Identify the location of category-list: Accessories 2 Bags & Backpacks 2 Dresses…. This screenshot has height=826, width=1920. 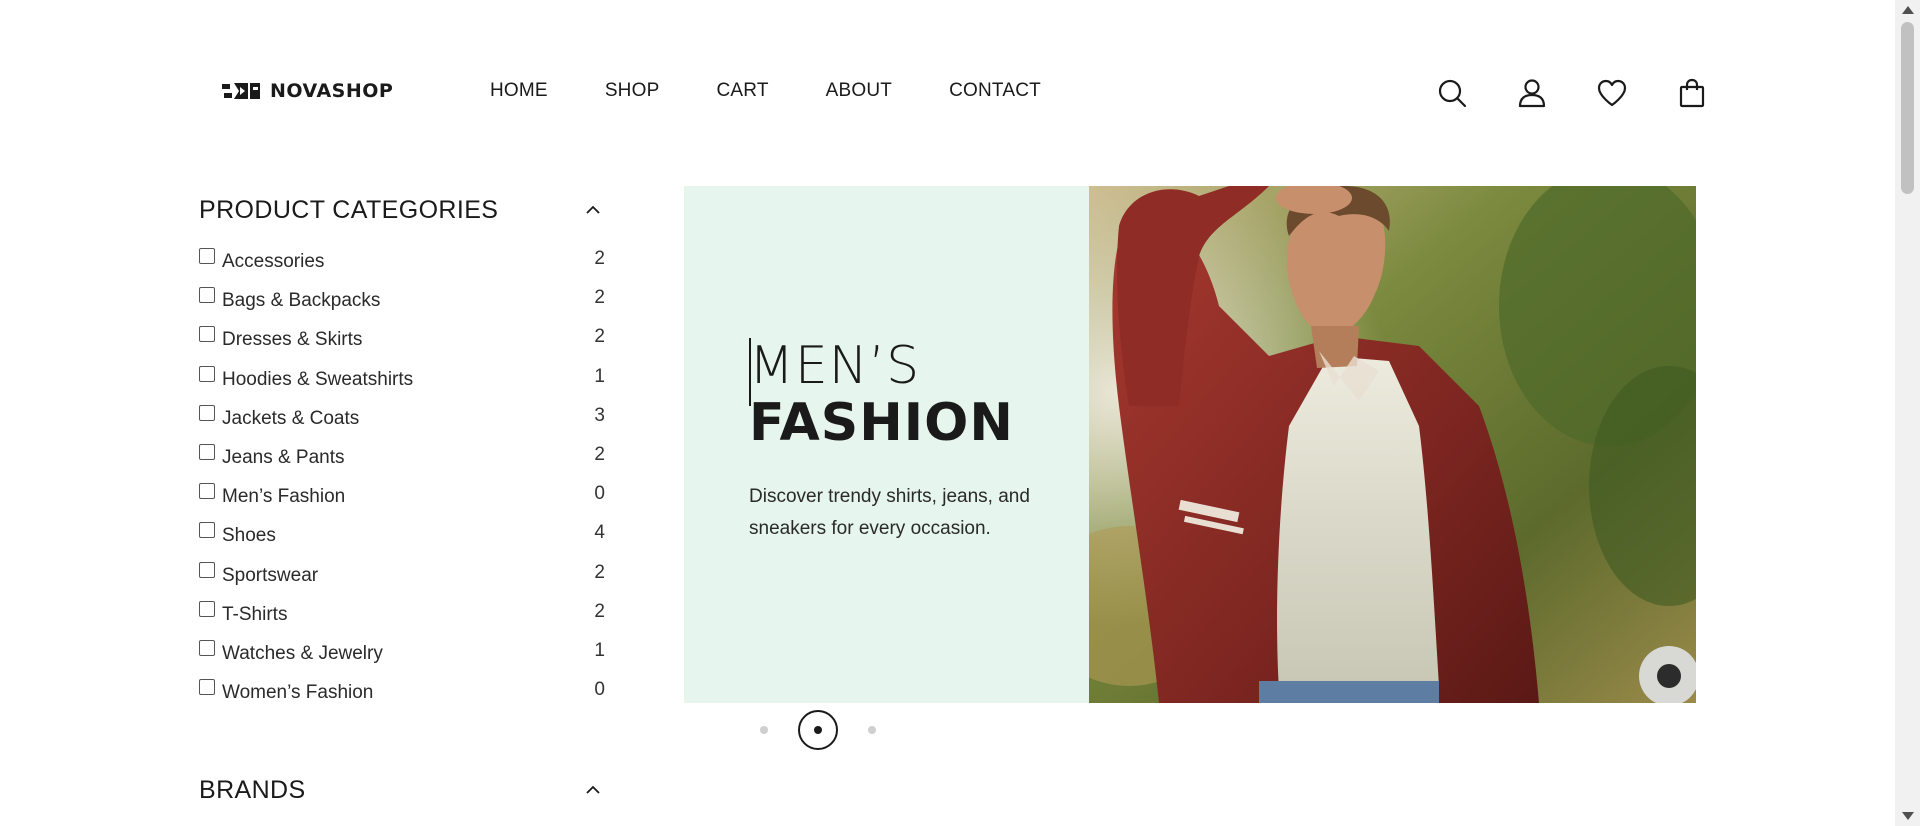
(402, 483).